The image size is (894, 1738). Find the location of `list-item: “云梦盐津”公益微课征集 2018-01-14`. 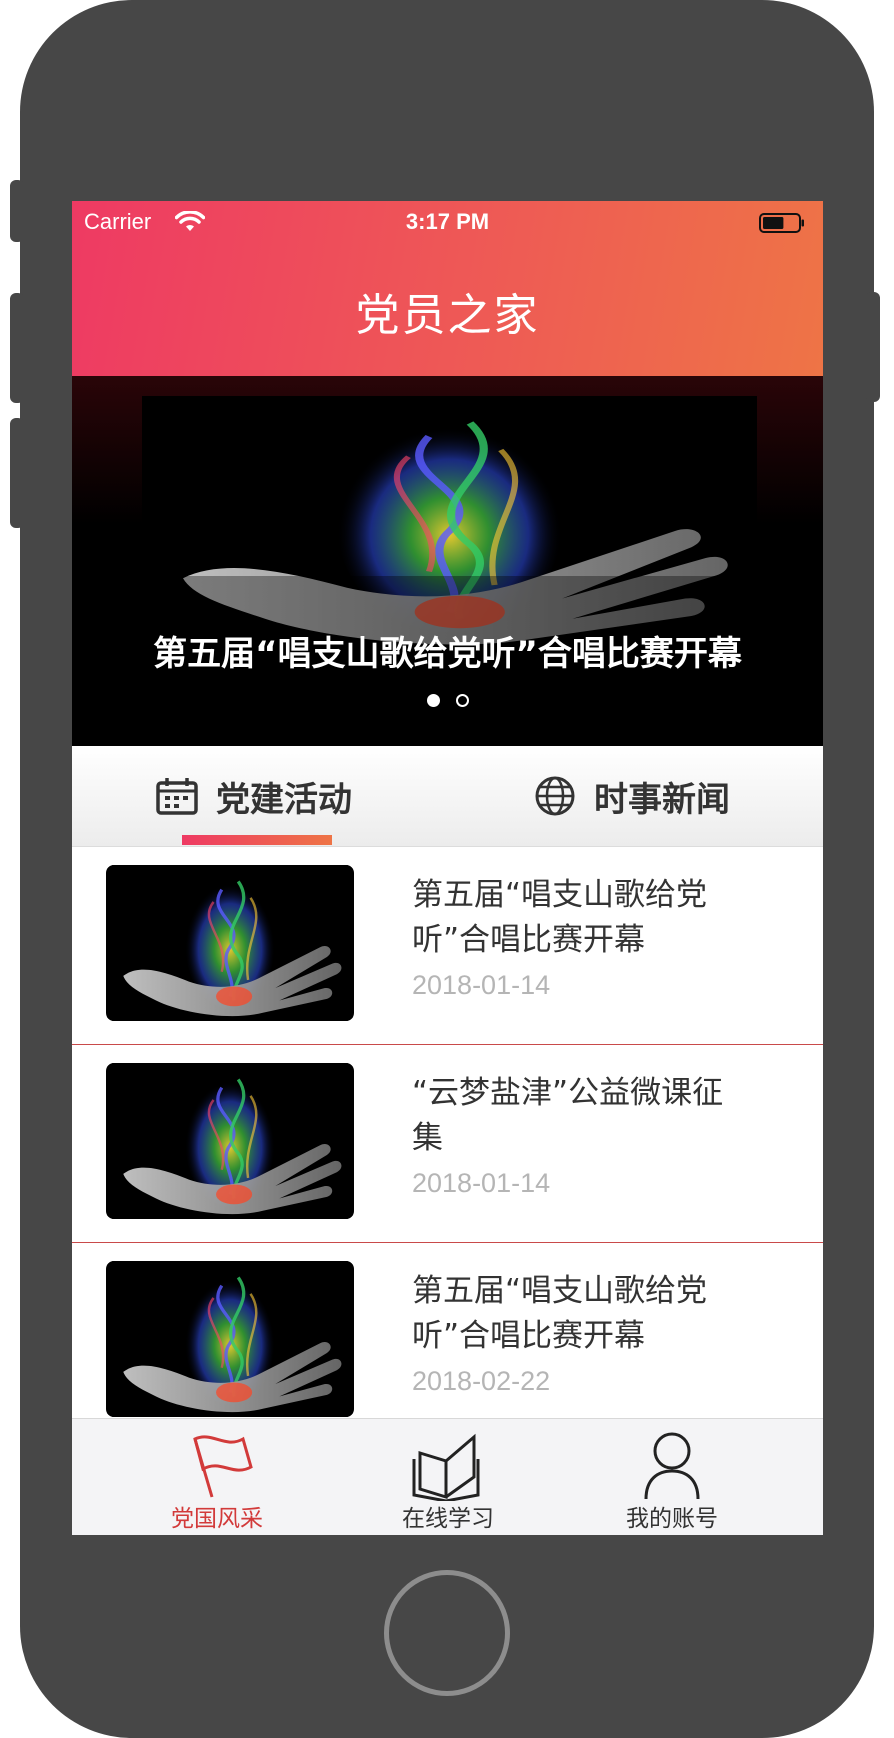

list-item: “云梦盐津”公益微课征集 2018-01-14 is located at coordinates (447, 1144).